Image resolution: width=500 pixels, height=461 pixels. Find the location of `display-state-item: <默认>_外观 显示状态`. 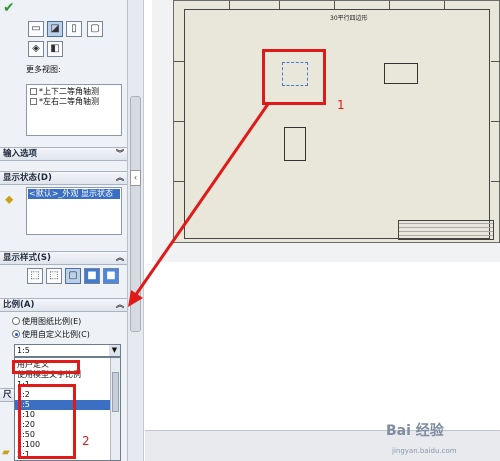

display-state-item: <默认>_外观 显示状态 is located at coordinates (74, 194).